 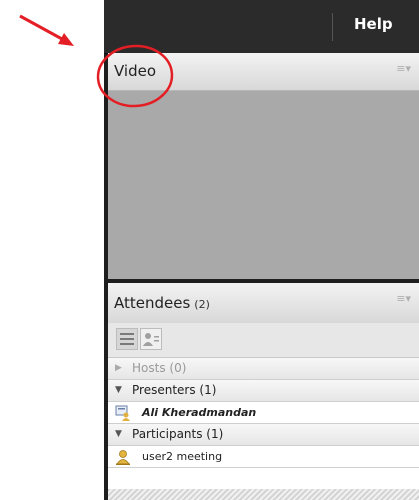 What do you see at coordinates (263, 303) in the screenshot?
I see `attendees-pod-header: Attendees (2) ≡▾` at bounding box center [263, 303].